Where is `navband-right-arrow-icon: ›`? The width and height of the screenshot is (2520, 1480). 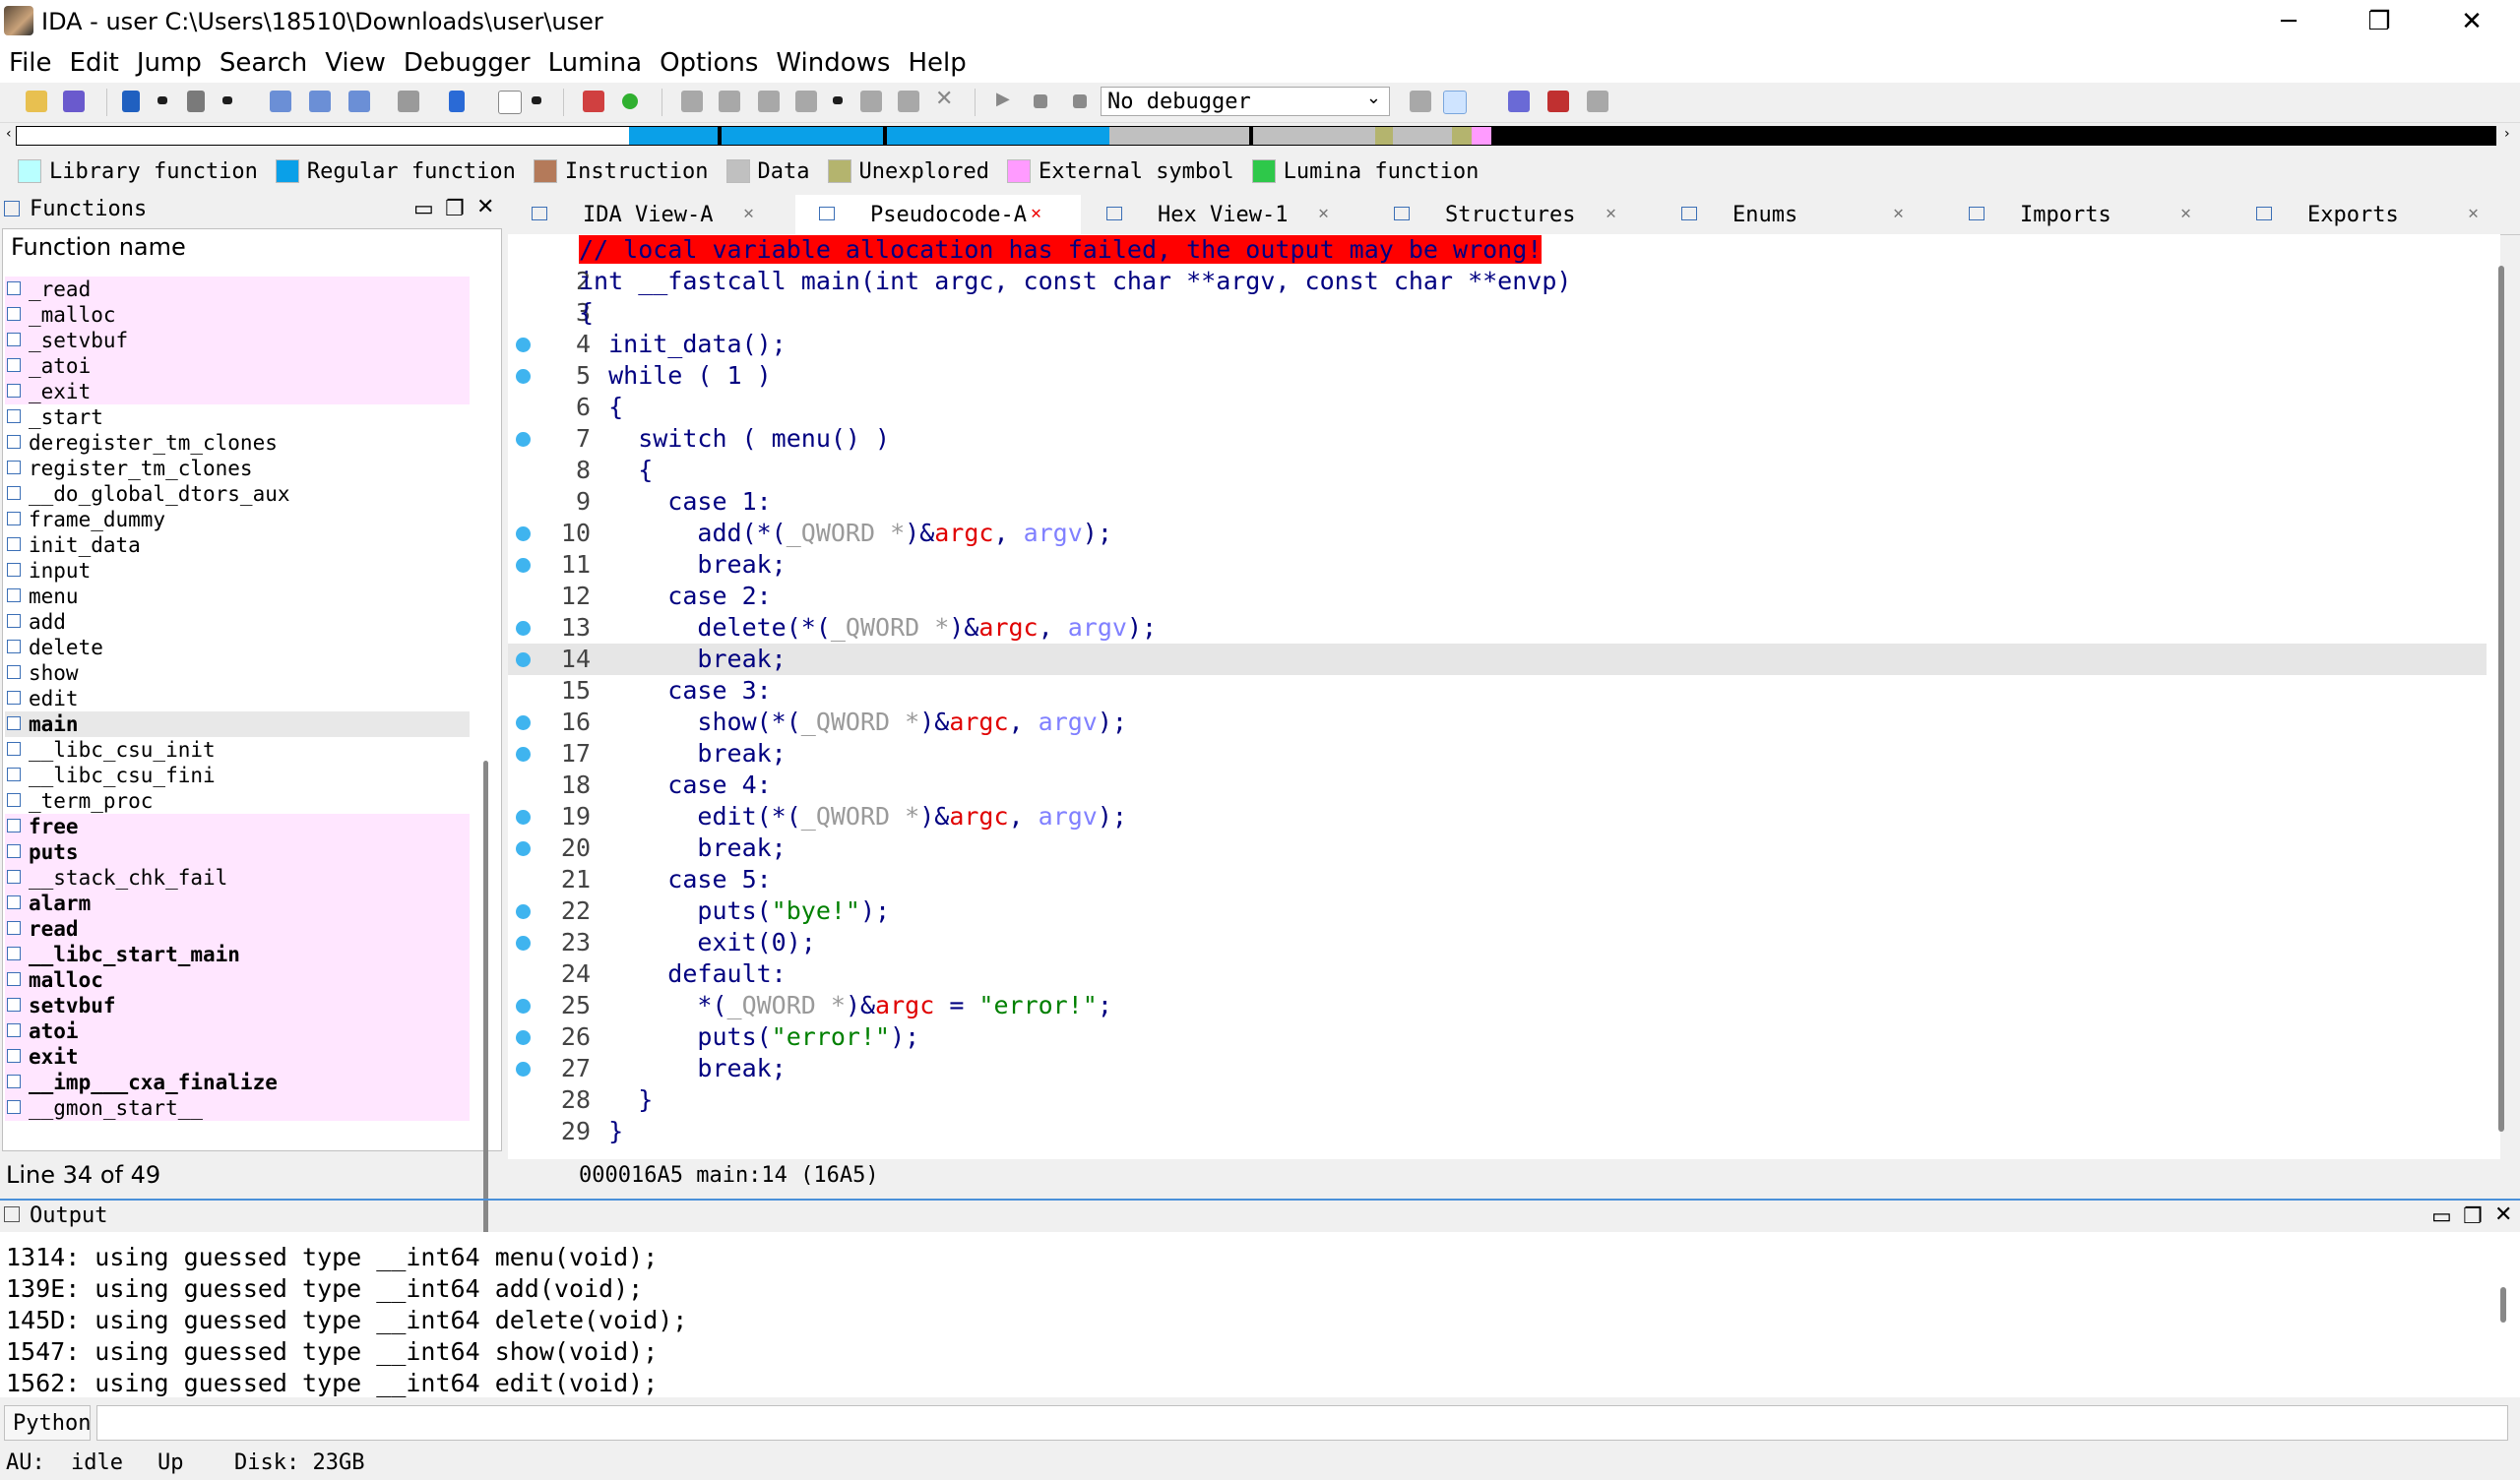 navband-right-arrow-icon: › is located at coordinates (2507, 134).